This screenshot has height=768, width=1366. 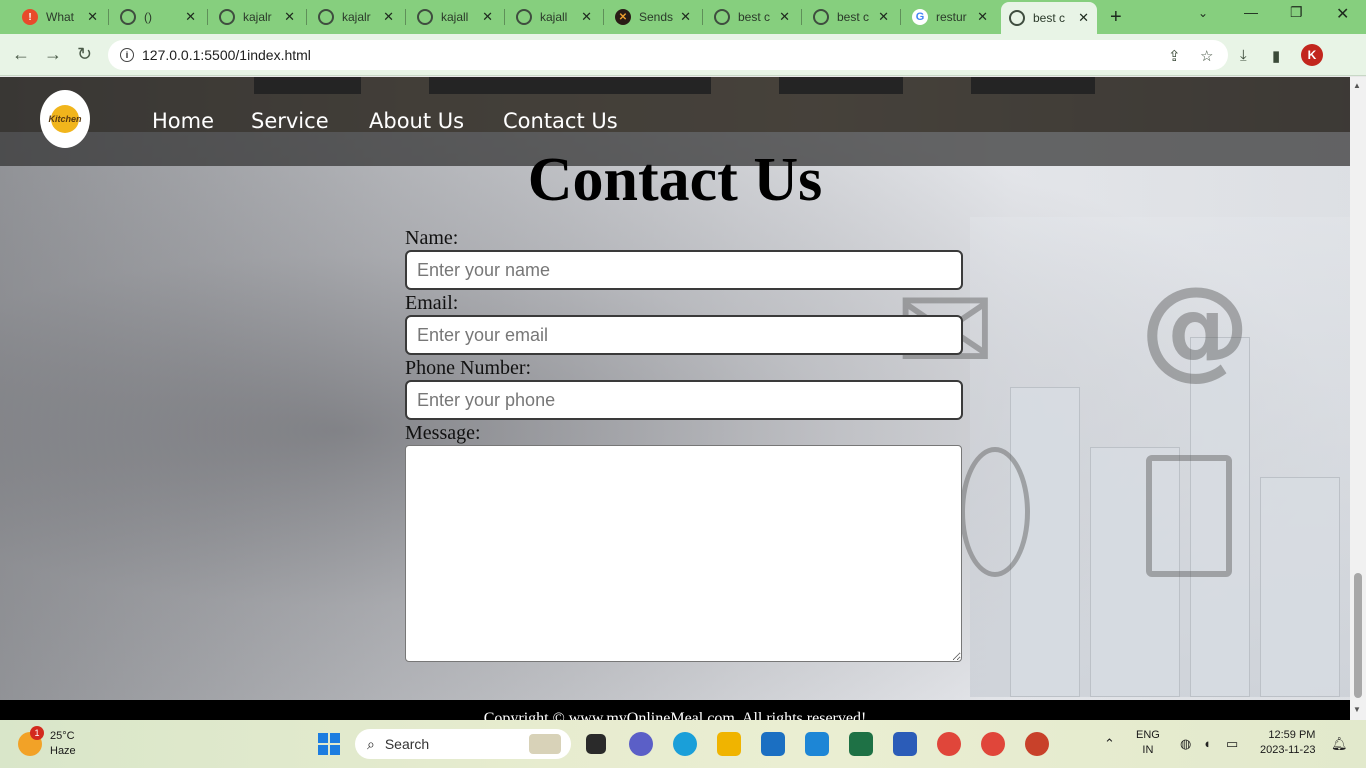 What do you see at coordinates (683, 553) in the screenshot?
I see `message-textarea` at bounding box center [683, 553].